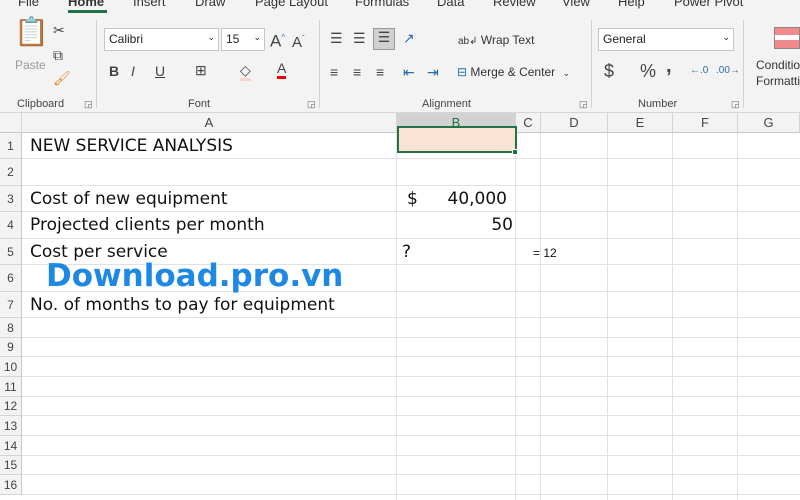 The width and height of the screenshot is (800, 500). What do you see at coordinates (11, 367) in the screenshot?
I see `row-header-10: 10` at bounding box center [11, 367].